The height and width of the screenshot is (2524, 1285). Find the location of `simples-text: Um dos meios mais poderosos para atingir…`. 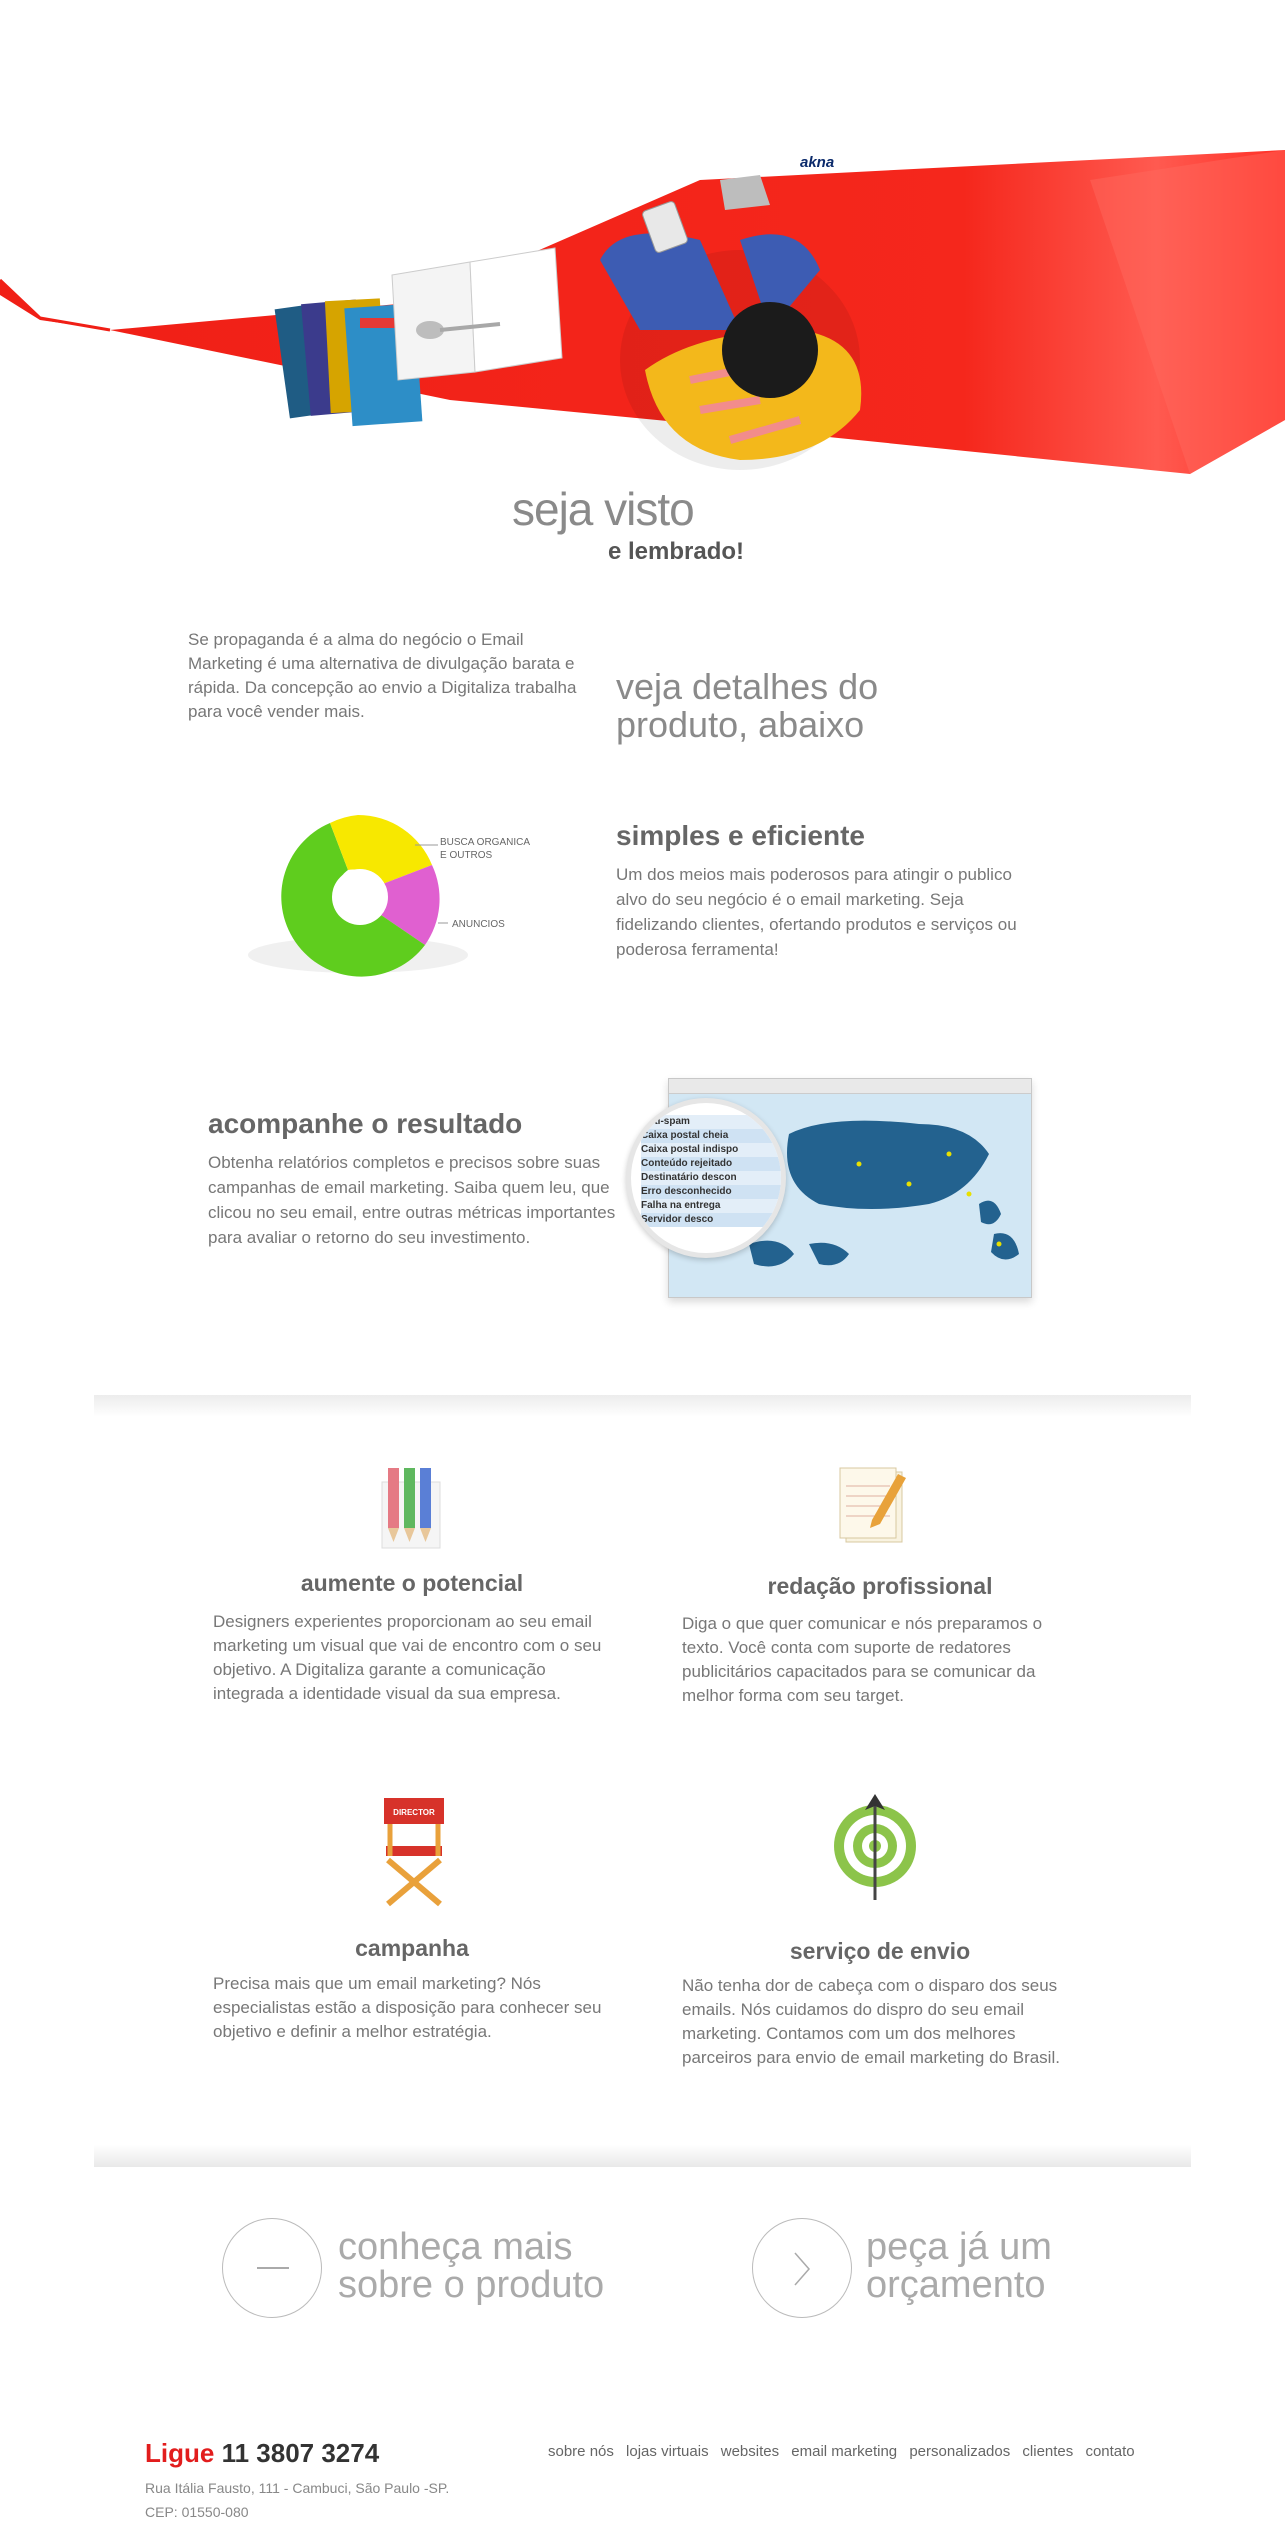

simples-text: Um dos meios mais poderosos para atingir… is located at coordinates (816, 912).